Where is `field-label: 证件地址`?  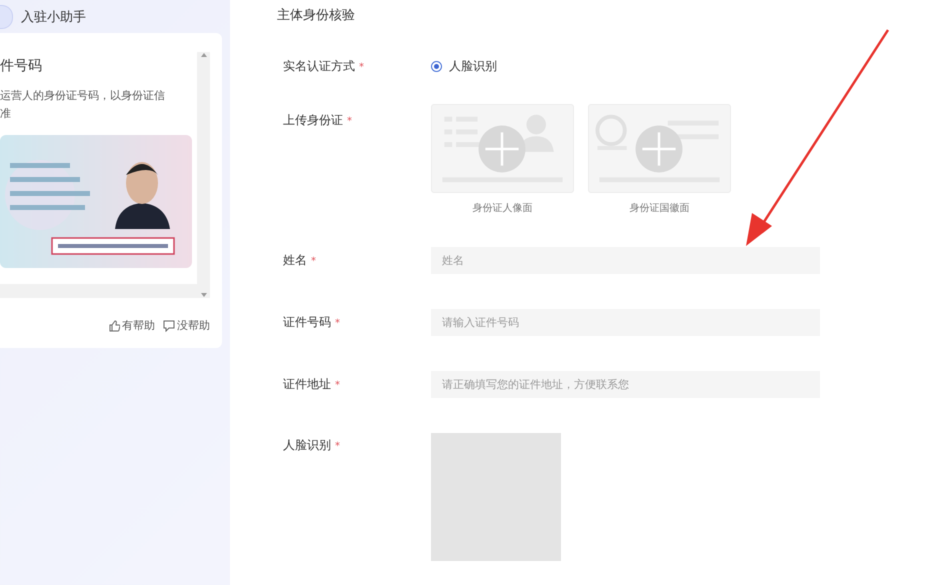 field-label: 证件地址 is located at coordinates (307, 383).